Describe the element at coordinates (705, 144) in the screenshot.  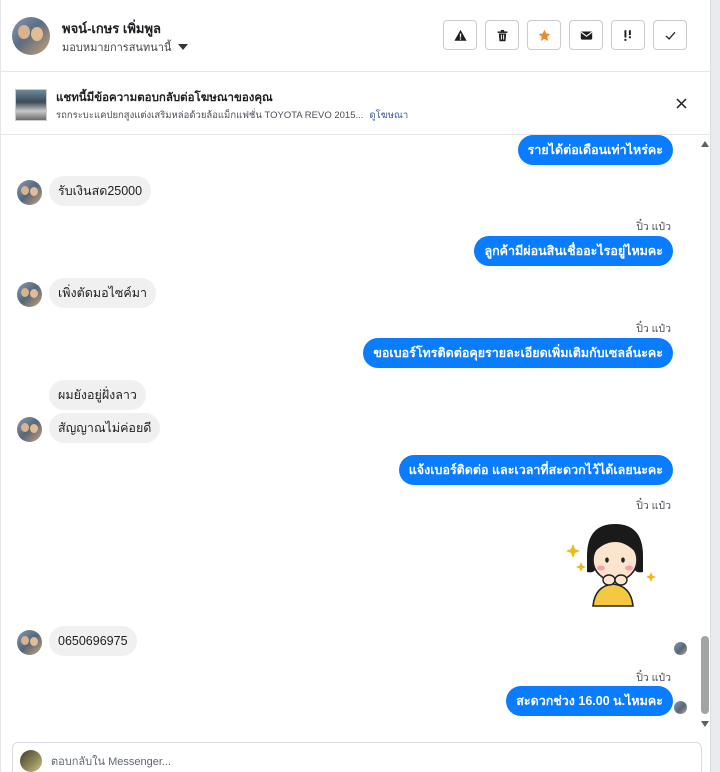
I see `scroll-up-arrow-icon` at that location.